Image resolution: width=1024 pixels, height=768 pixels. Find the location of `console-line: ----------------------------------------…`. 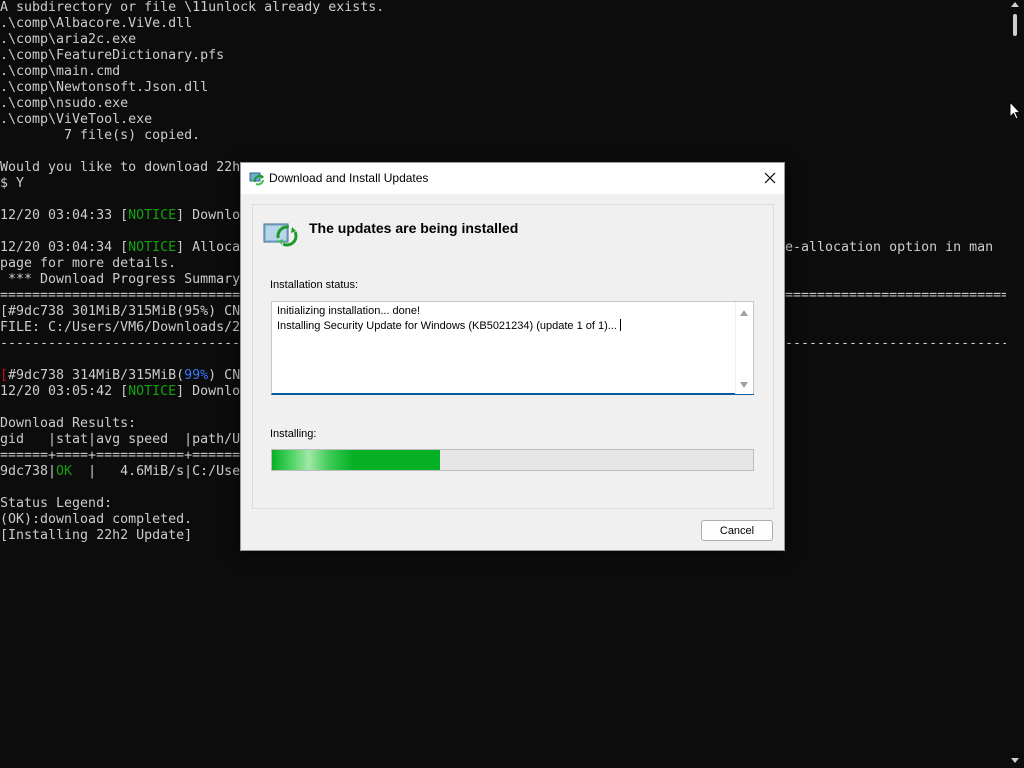

console-line: ----------------------------------------… is located at coordinates (895, 343).